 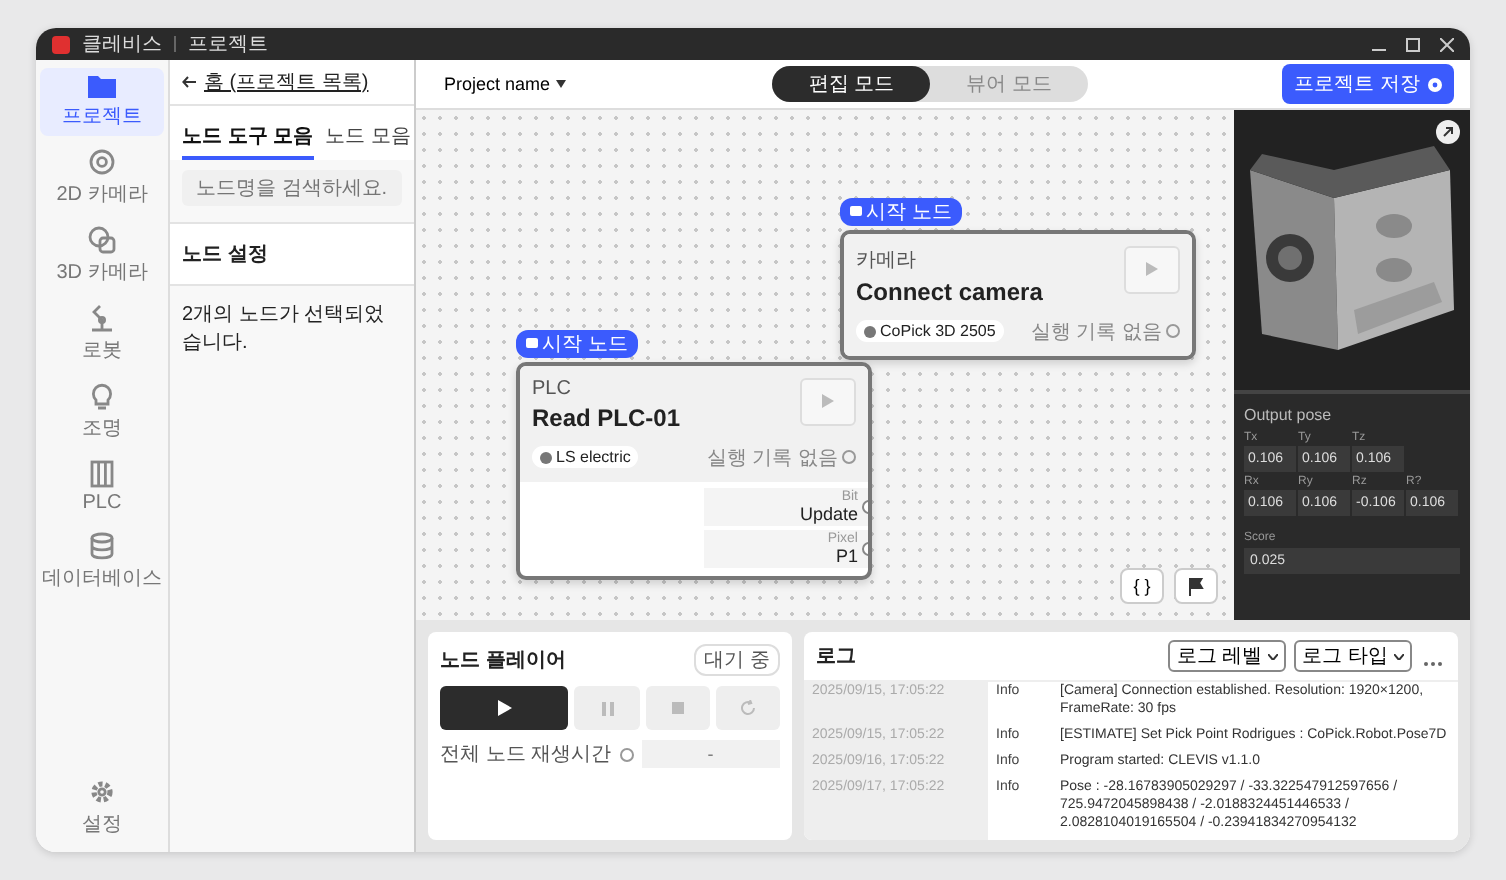 I want to click on app-name: 클레비스, so click(x=122, y=45).